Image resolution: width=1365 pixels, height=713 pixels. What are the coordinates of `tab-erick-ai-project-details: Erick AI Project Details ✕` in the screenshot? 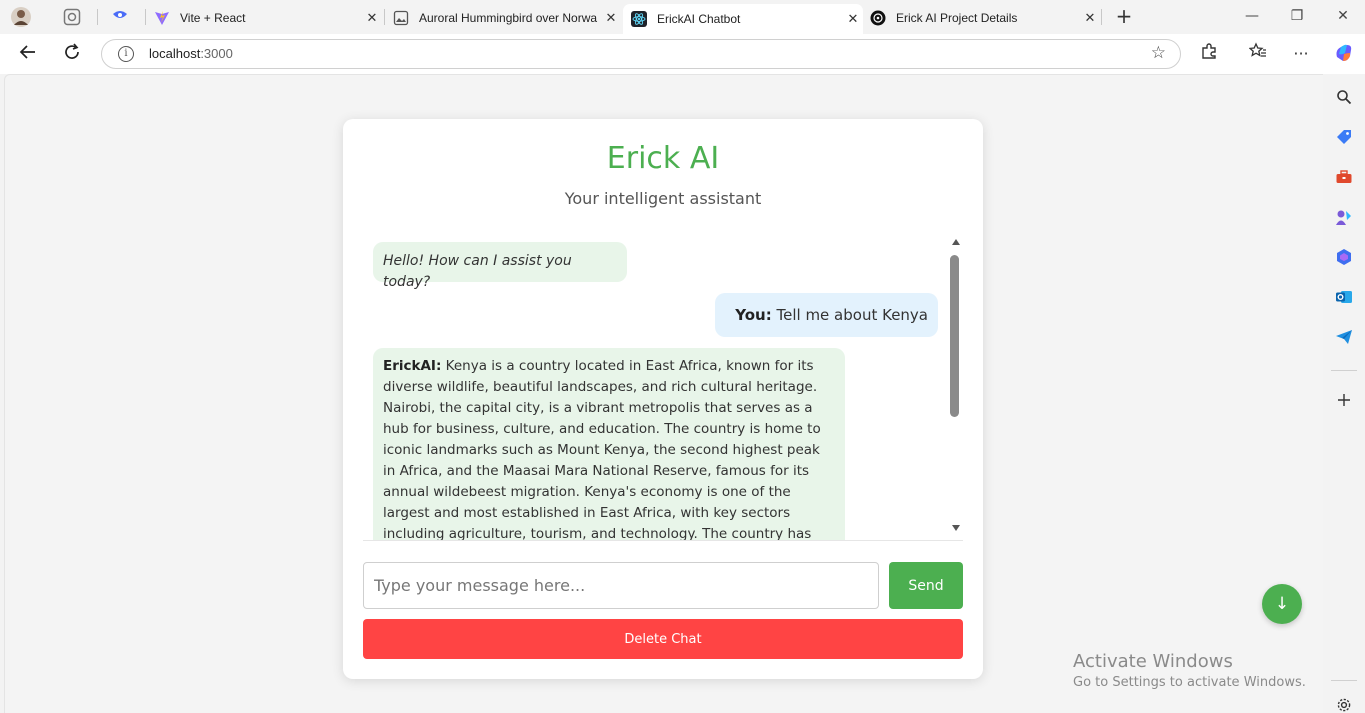 It's located at (981, 18).